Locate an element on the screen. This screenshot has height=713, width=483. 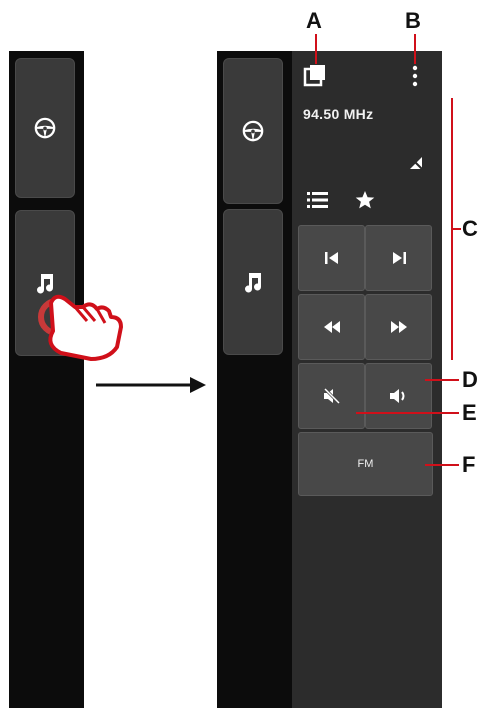
fast-forward-button is located at coordinates (398, 327).